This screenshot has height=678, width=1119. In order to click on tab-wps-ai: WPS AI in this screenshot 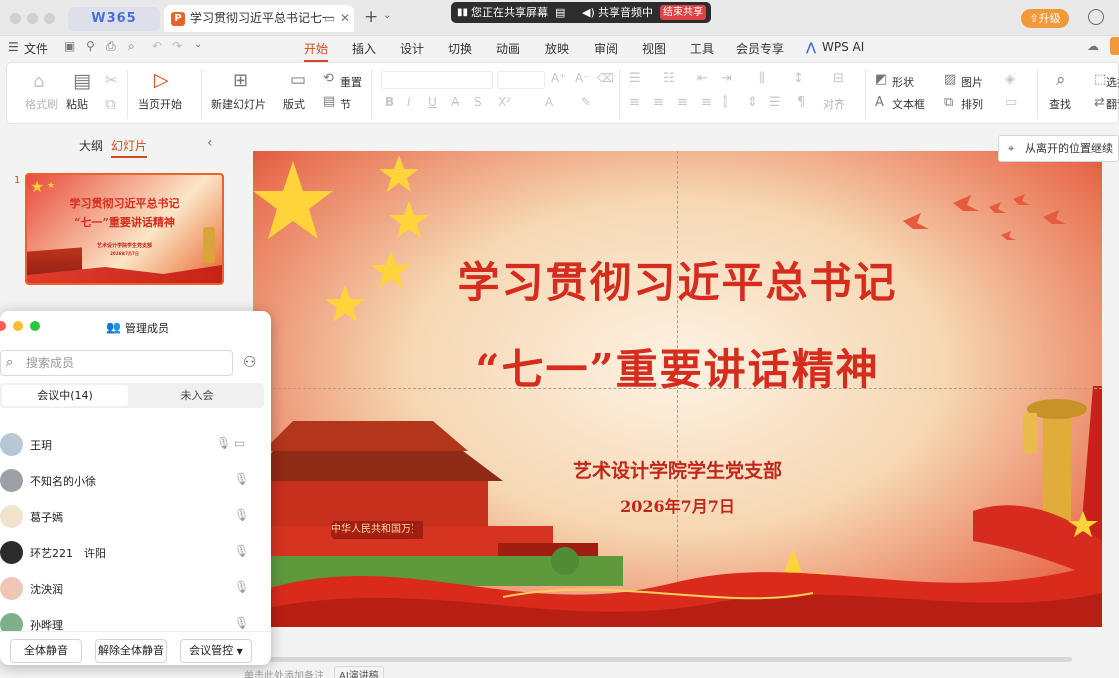, I will do `click(843, 47)`.